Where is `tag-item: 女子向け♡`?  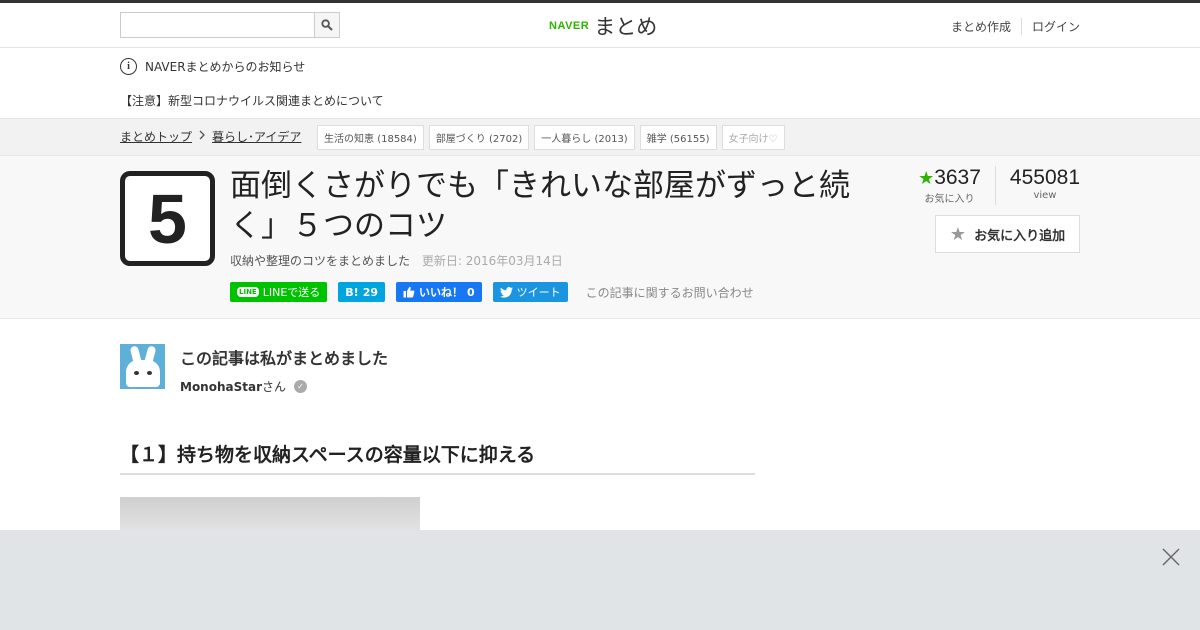 tag-item: 女子向け♡ is located at coordinates (753, 137).